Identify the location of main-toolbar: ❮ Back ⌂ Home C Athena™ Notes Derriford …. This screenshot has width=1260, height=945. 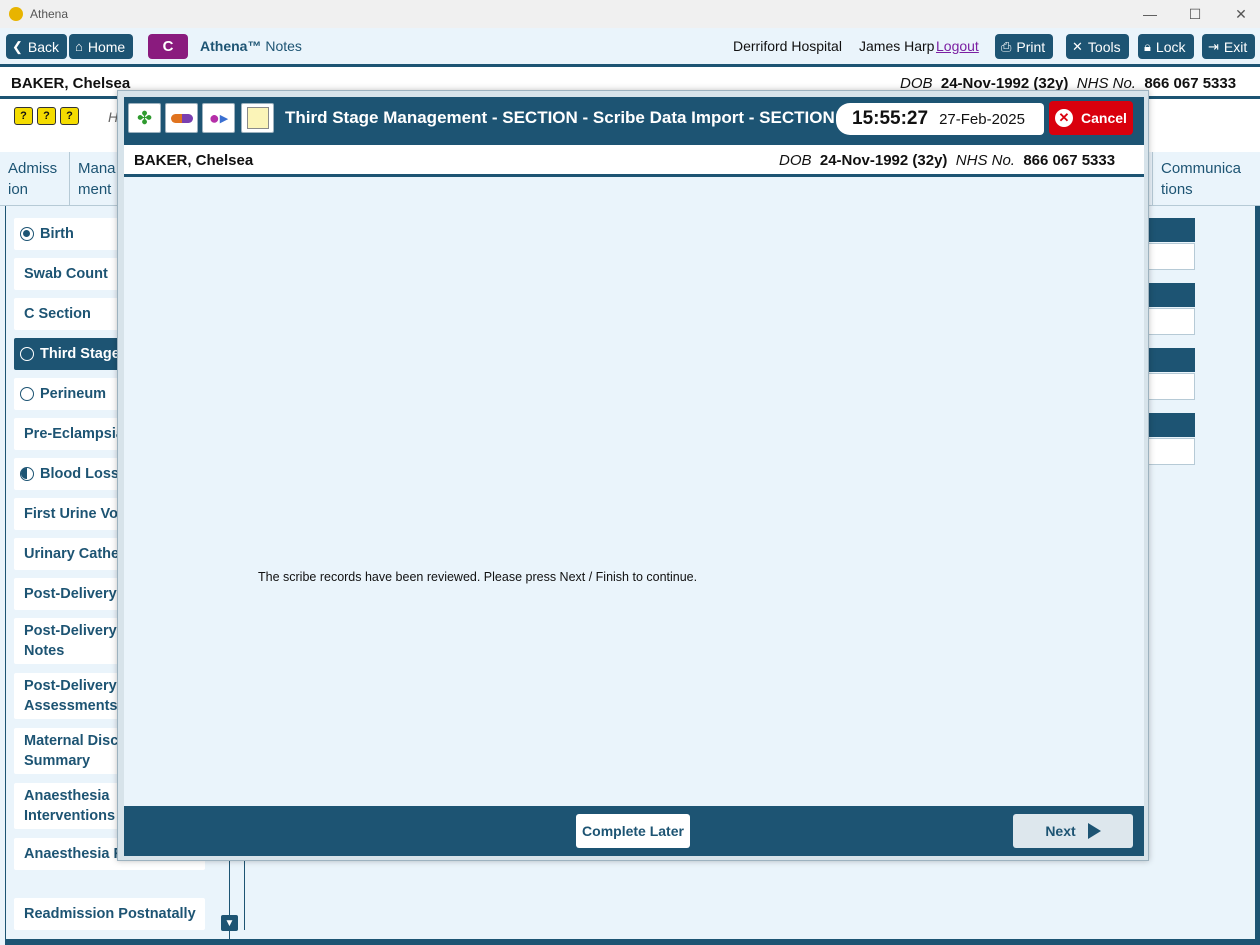
(630, 47).